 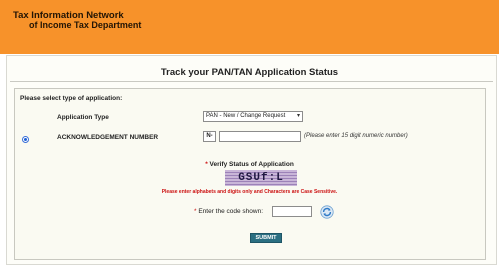 I want to click on captcha-code-label: * Enter the code shown:, so click(x=228, y=211).